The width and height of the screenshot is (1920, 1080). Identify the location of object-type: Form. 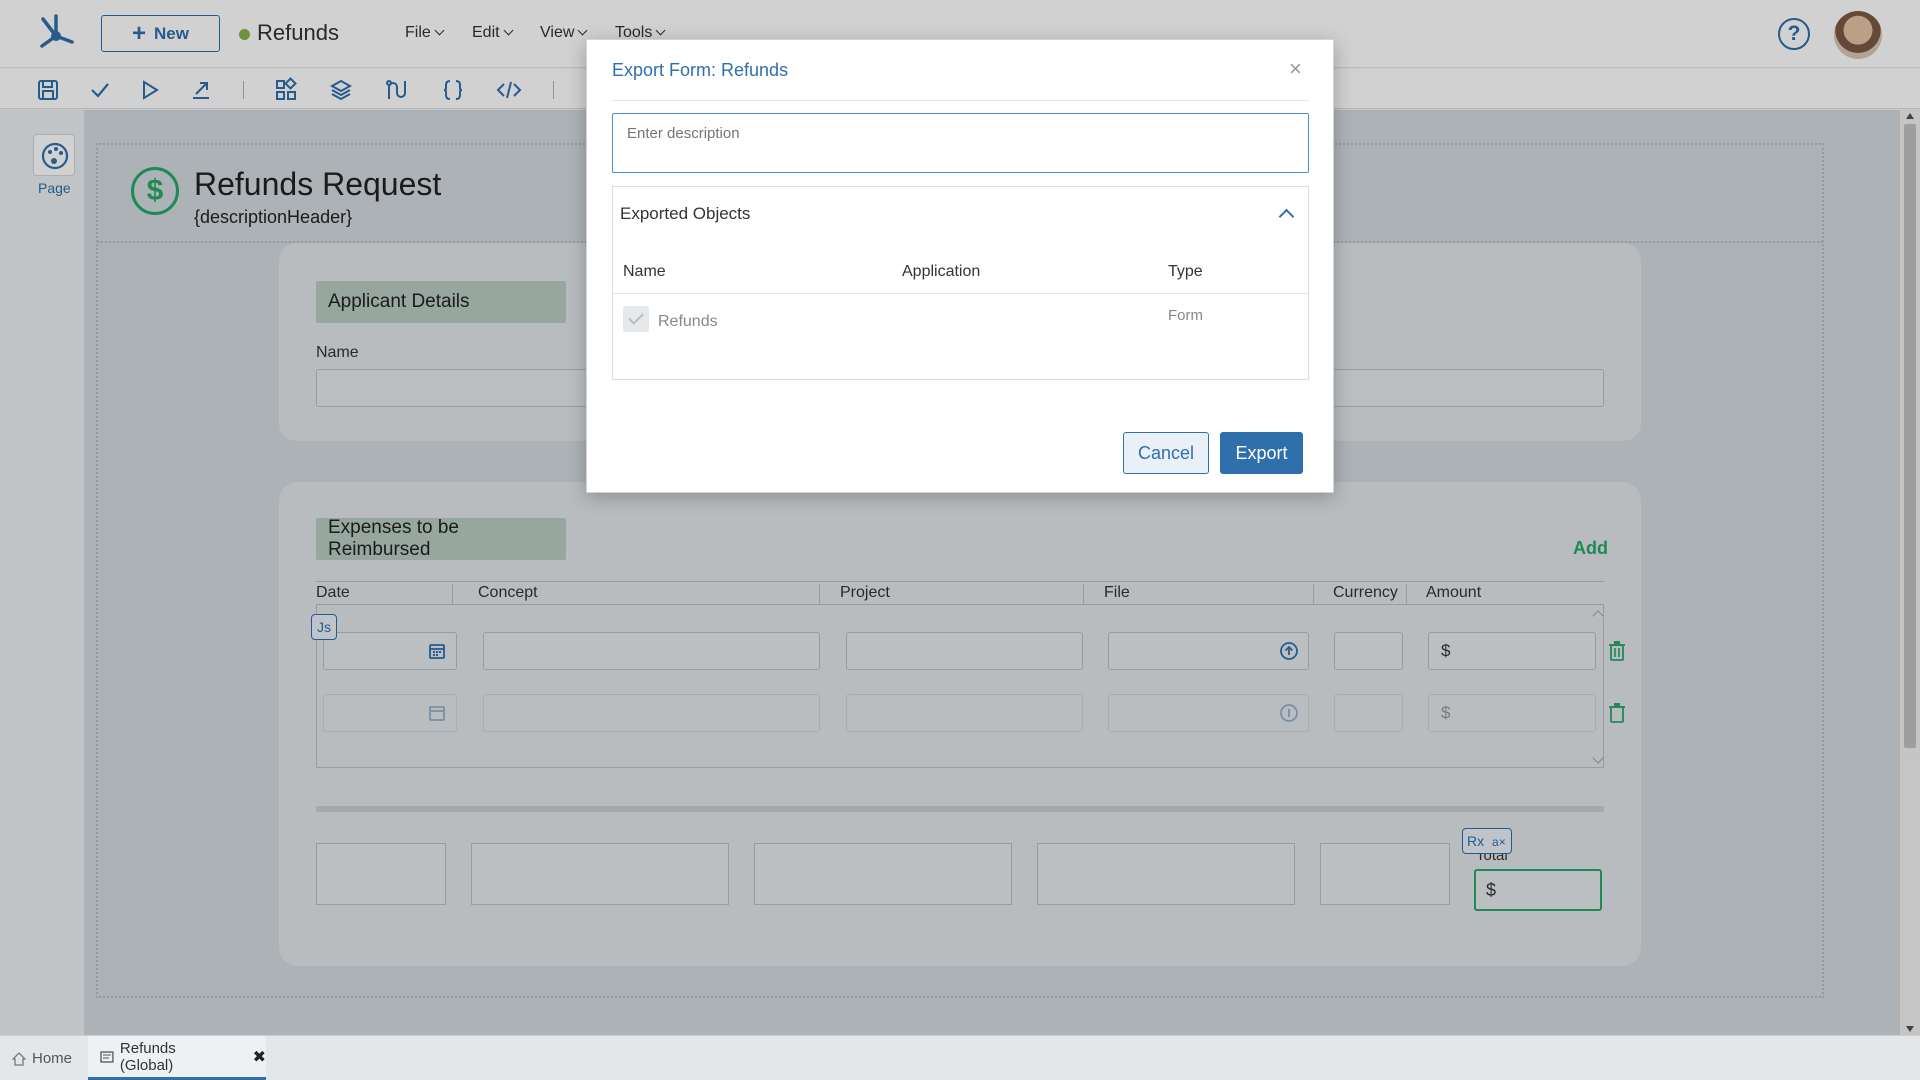
(1185, 315).